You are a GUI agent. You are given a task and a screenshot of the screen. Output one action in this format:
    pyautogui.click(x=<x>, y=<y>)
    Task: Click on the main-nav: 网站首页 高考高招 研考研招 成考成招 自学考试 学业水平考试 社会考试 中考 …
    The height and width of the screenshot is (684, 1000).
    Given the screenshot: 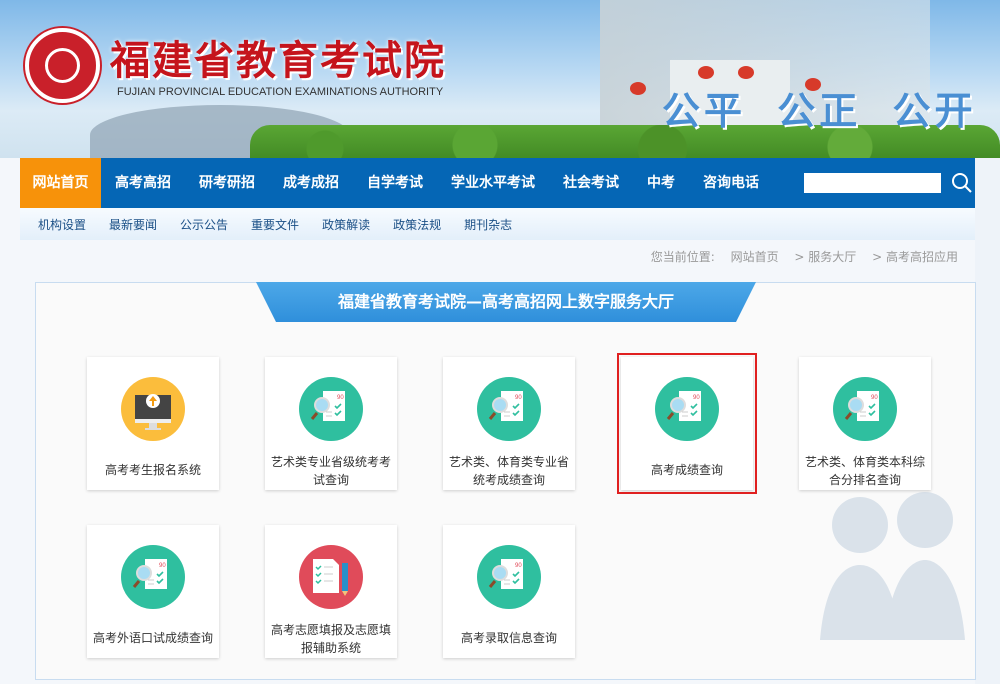 What is the action you would take?
    pyautogui.click(x=497, y=183)
    